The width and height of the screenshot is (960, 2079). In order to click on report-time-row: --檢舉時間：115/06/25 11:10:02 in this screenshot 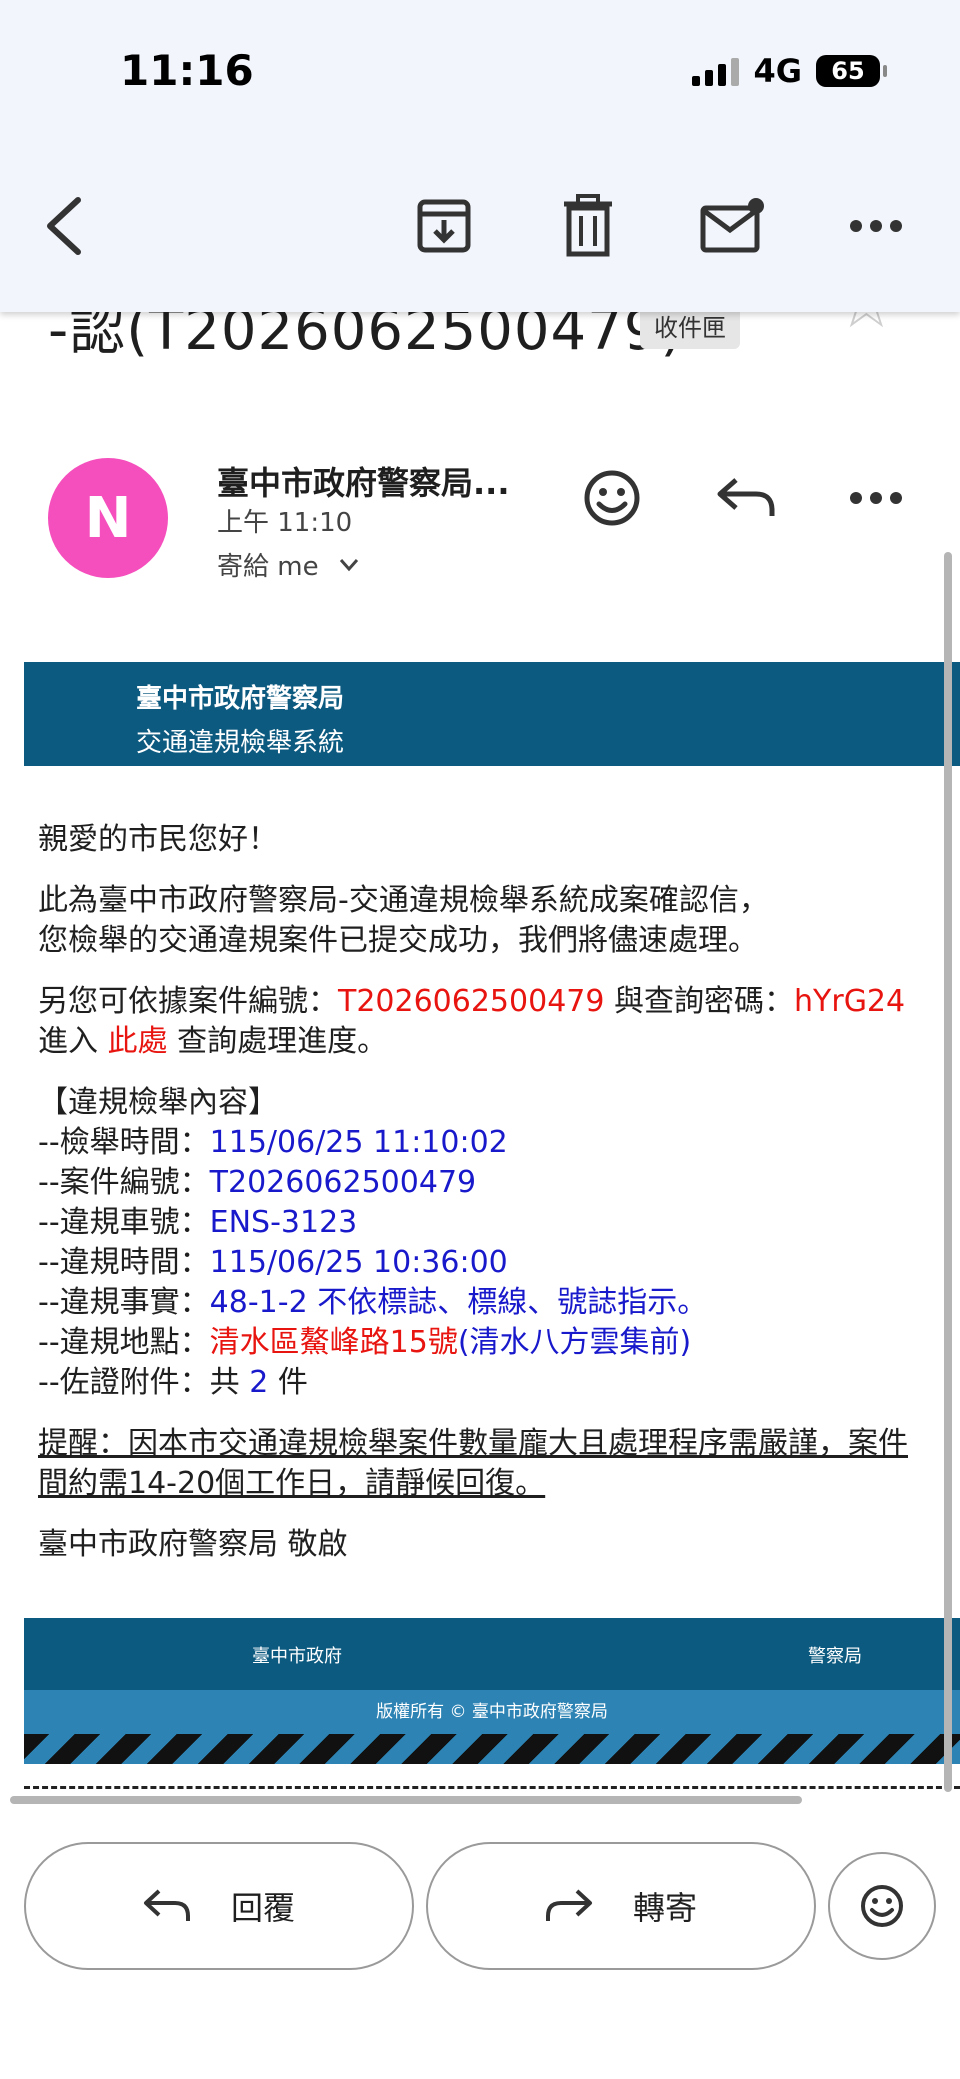, I will do `click(273, 1142)`.